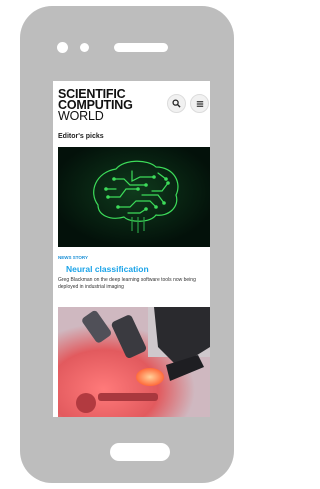 This screenshot has height=489, width=320. I want to click on sensor, so click(84, 47).